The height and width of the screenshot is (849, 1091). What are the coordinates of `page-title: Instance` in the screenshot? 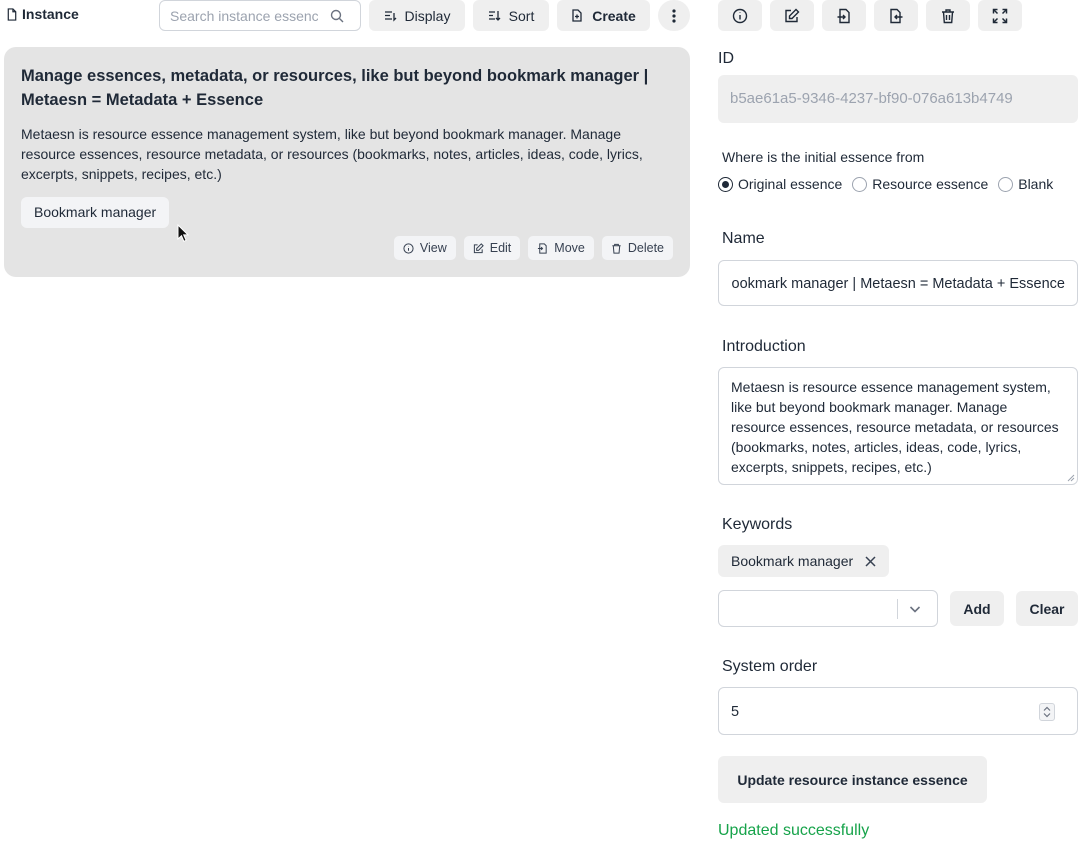 It's located at (42, 14).